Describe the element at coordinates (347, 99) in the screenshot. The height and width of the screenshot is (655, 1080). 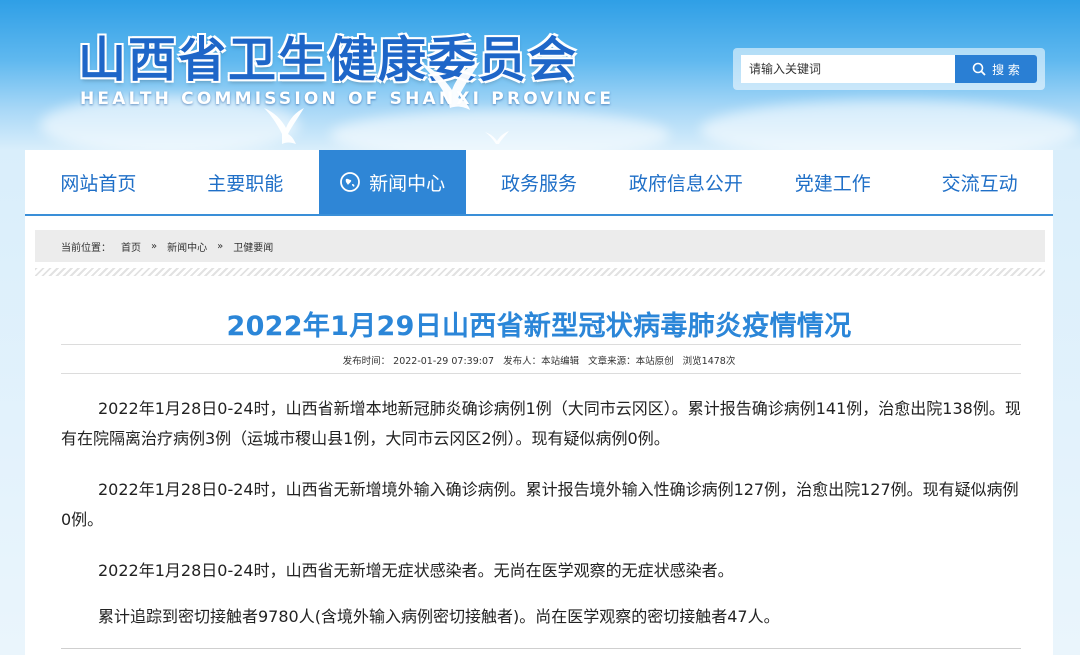
I see `site-subtitle: HEALTH COMMISSION OF SHANXI PROVINCE` at that location.